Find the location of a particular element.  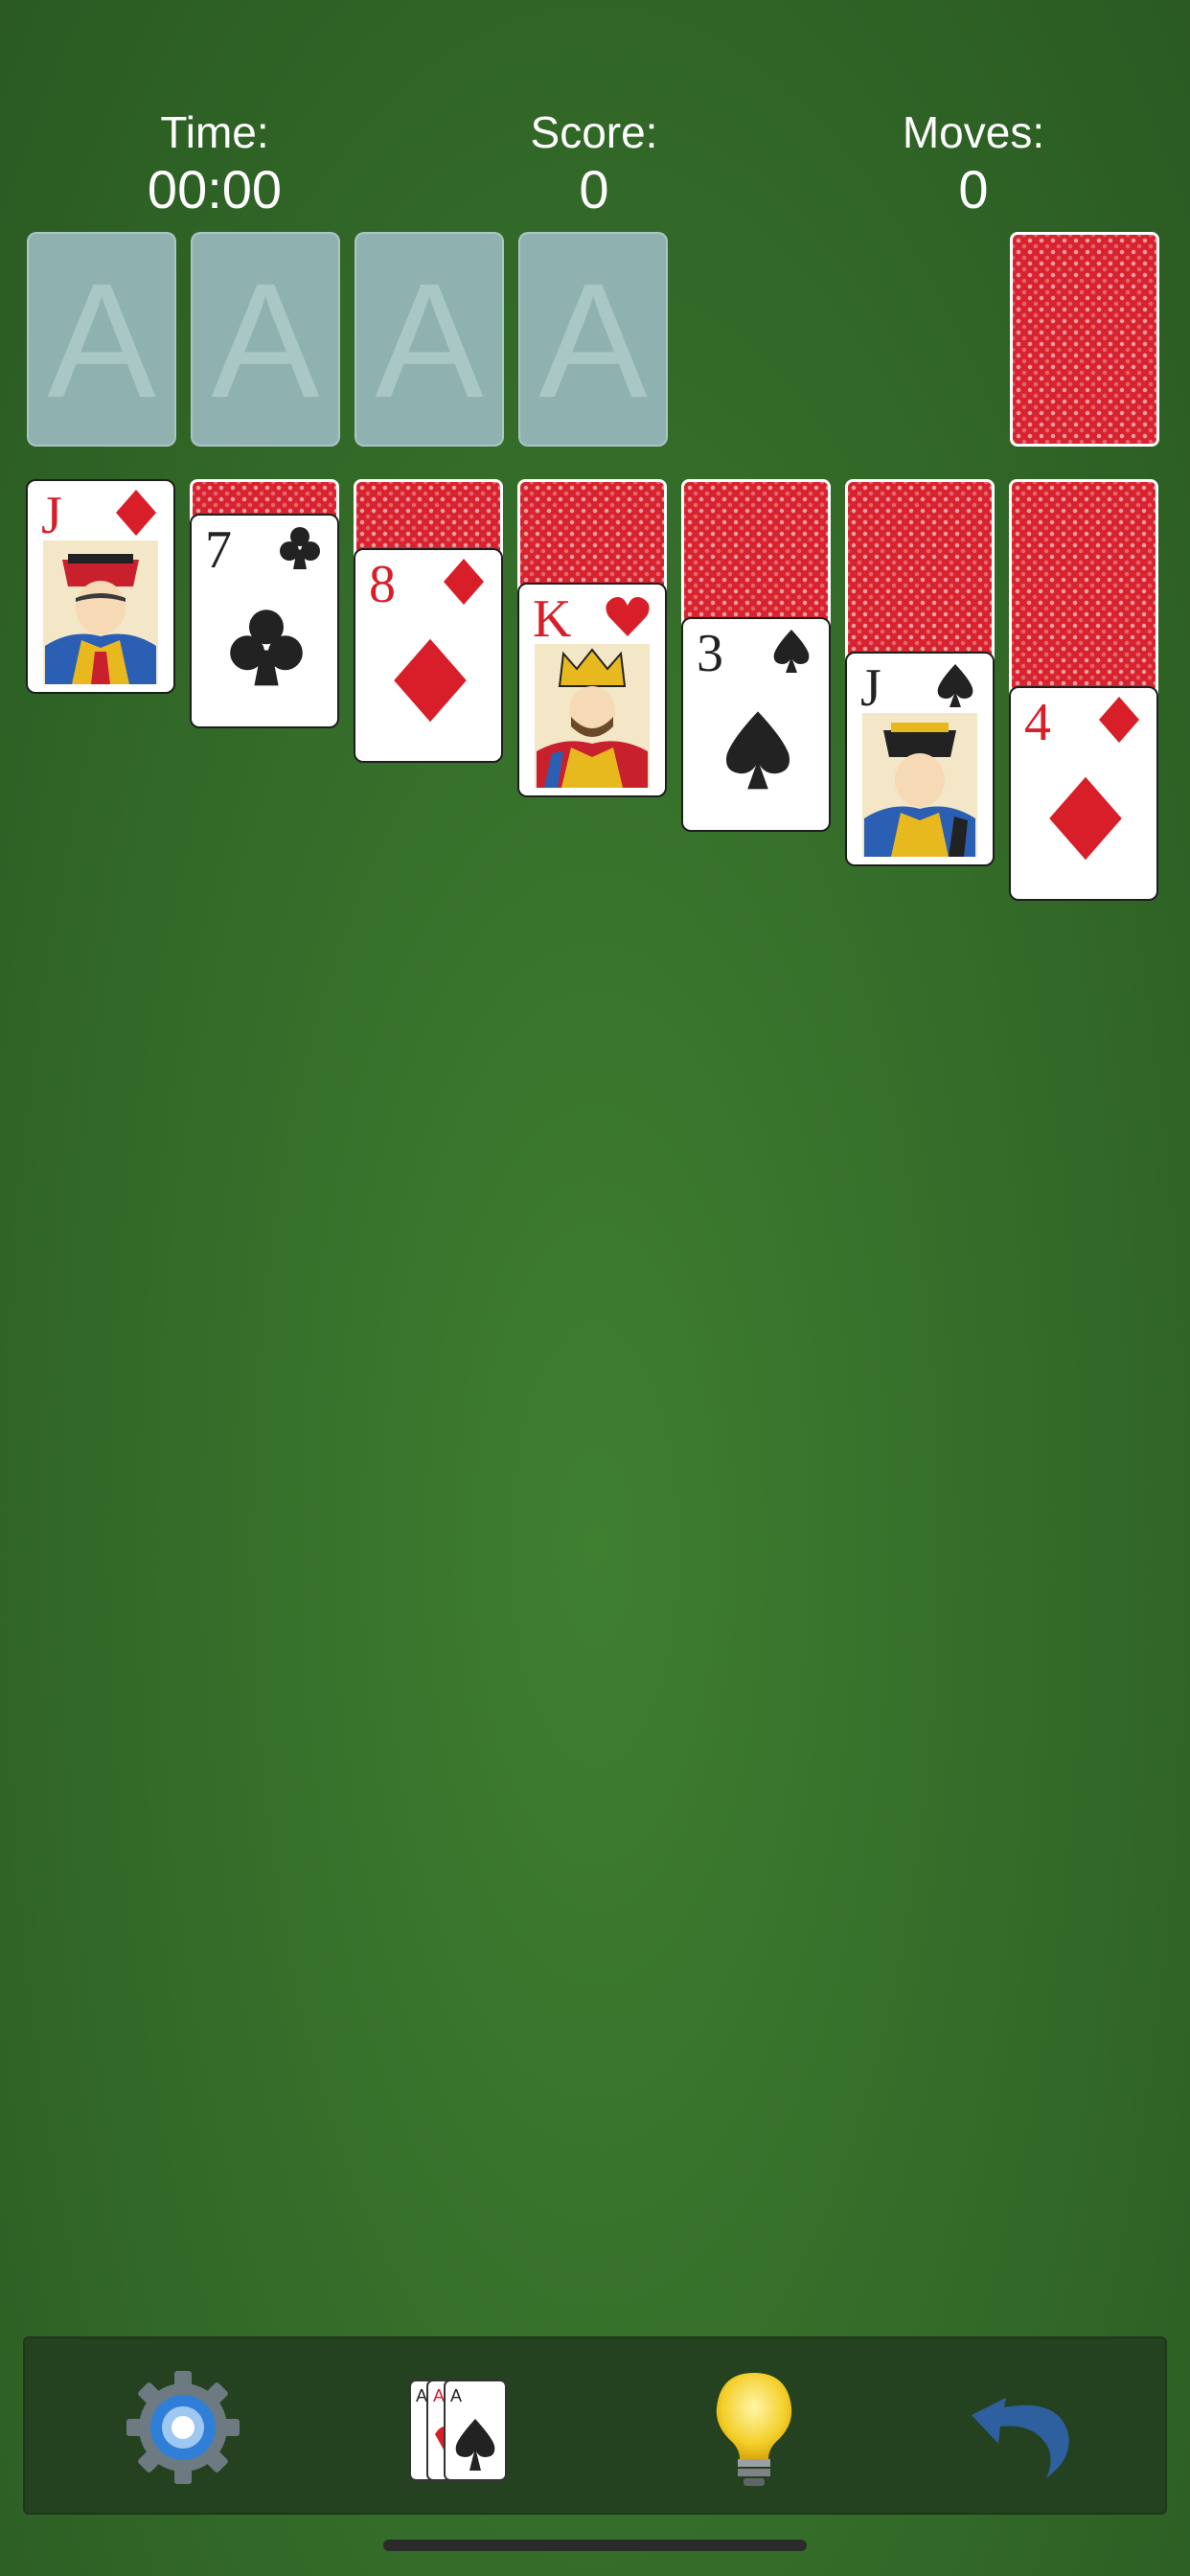

foundation-slot-3: A is located at coordinates (429, 339).